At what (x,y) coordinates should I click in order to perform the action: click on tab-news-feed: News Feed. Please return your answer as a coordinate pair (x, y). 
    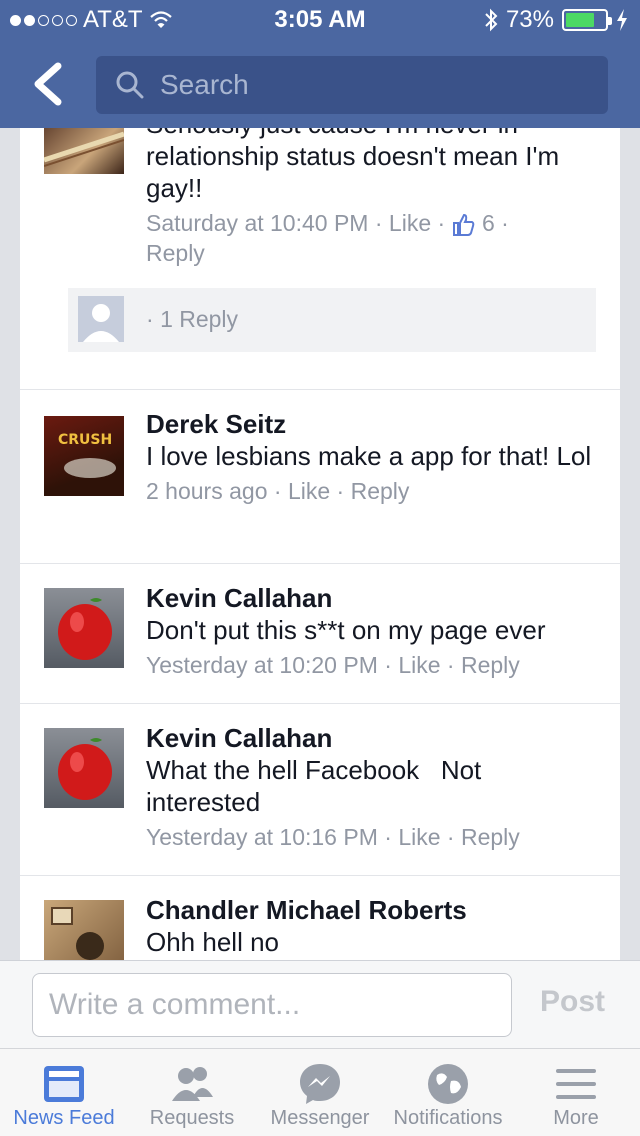
    Looking at the image, I should click on (64, 1092).